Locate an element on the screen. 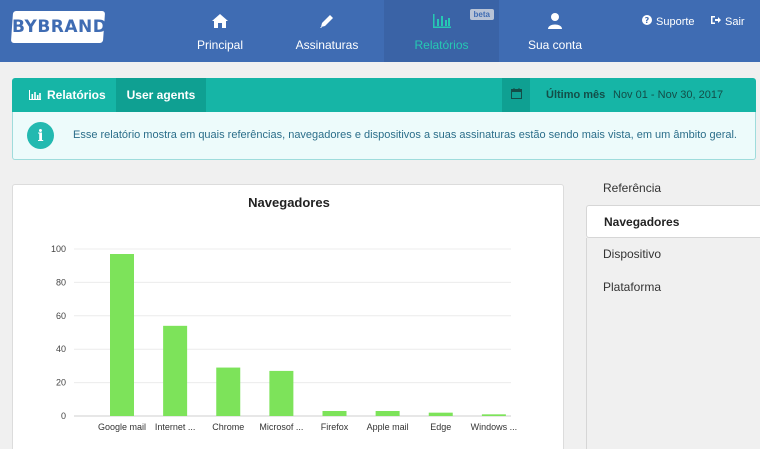 The width and height of the screenshot is (760, 449). pencil-icon is located at coordinates (327, 21).